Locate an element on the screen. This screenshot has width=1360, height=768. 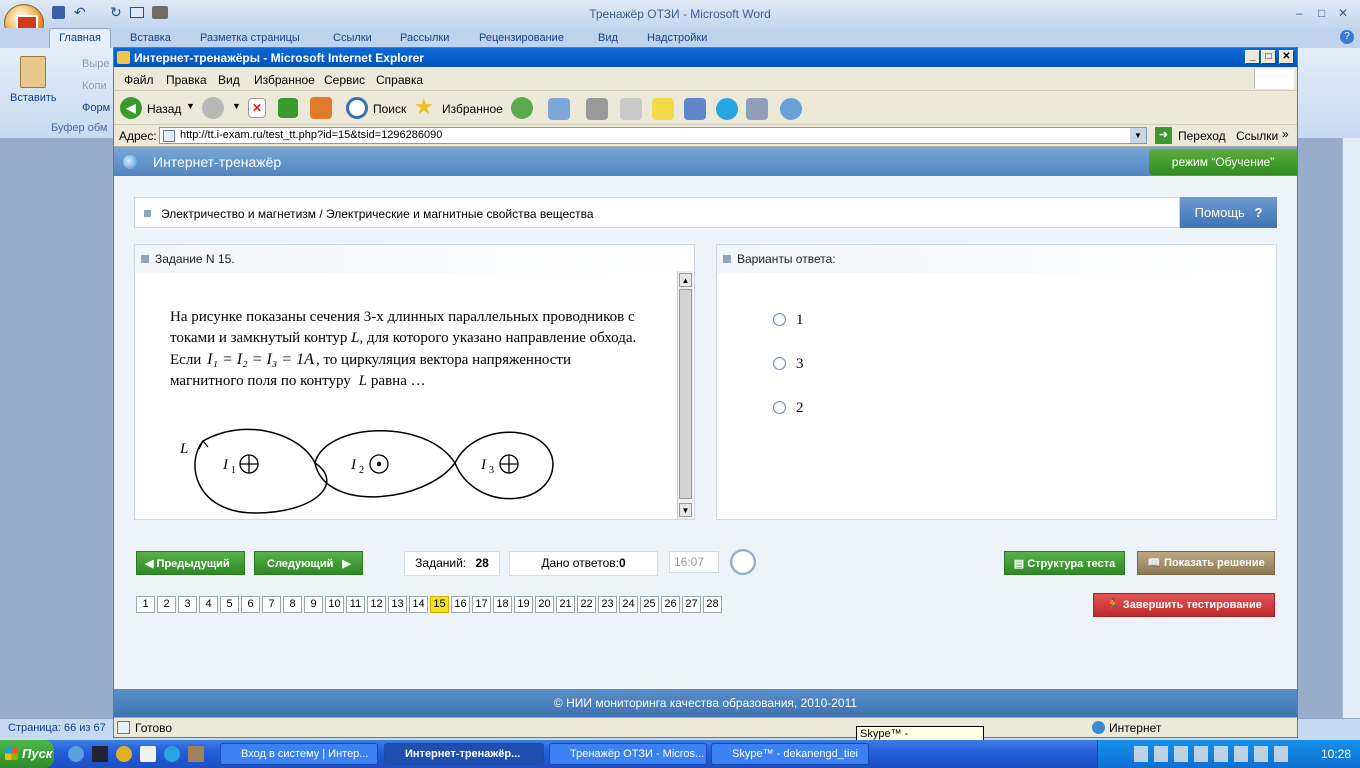
ie-quicklaunch-icon is located at coordinates (76, 754).